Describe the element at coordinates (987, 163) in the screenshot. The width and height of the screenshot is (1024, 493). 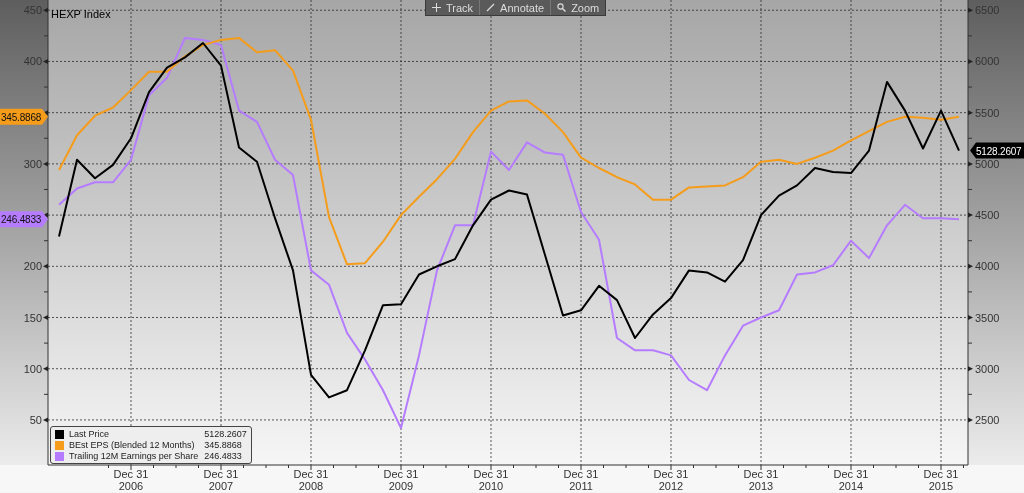
I see `axis-label: 5000` at that location.